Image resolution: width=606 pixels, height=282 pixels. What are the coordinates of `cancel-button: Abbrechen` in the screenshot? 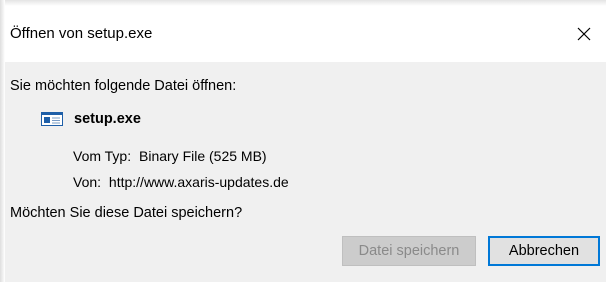 It's located at (544, 251).